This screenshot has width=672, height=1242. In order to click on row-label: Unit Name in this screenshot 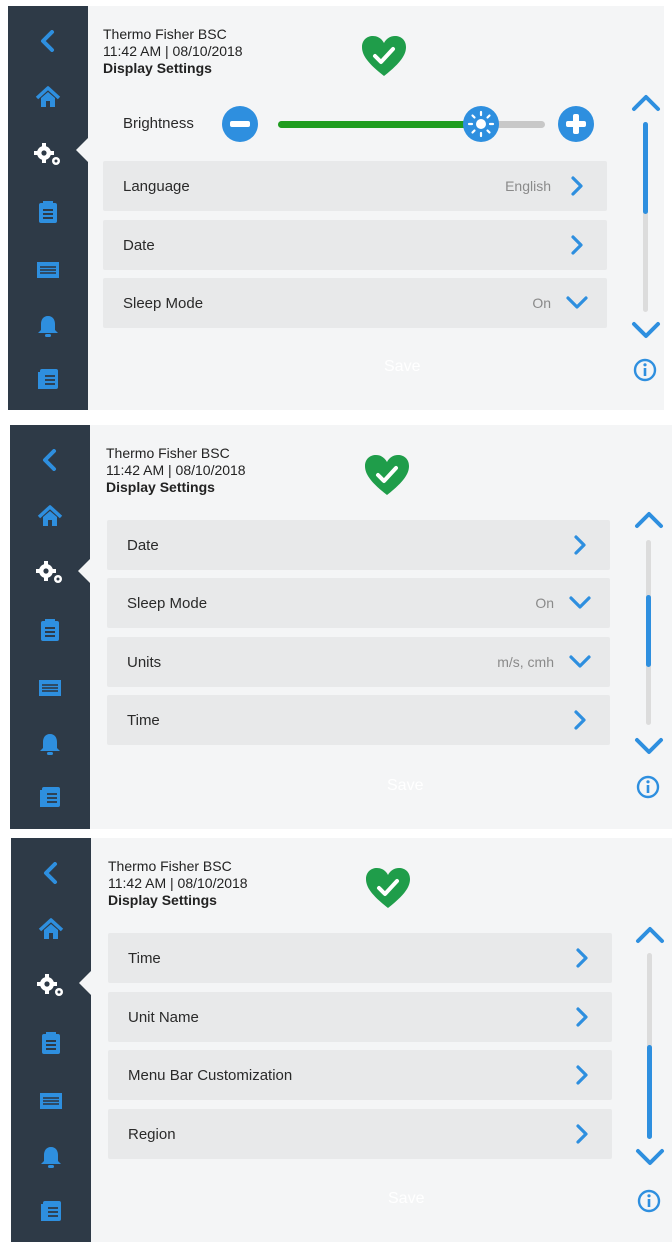, I will do `click(163, 1017)`.